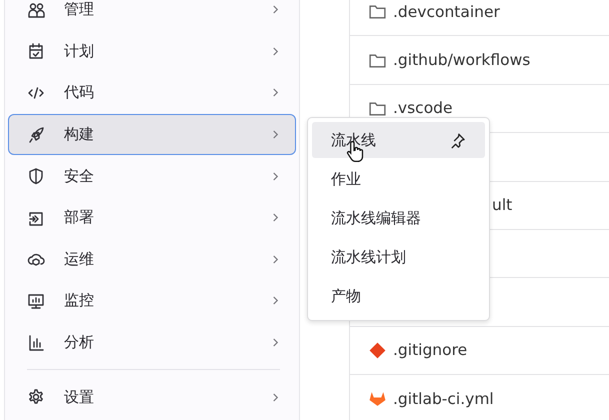 The image size is (609, 420). What do you see at coordinates (152, 51) in the screenshot?
I see `nav-item: 计划` at bounding box center [152, 51].